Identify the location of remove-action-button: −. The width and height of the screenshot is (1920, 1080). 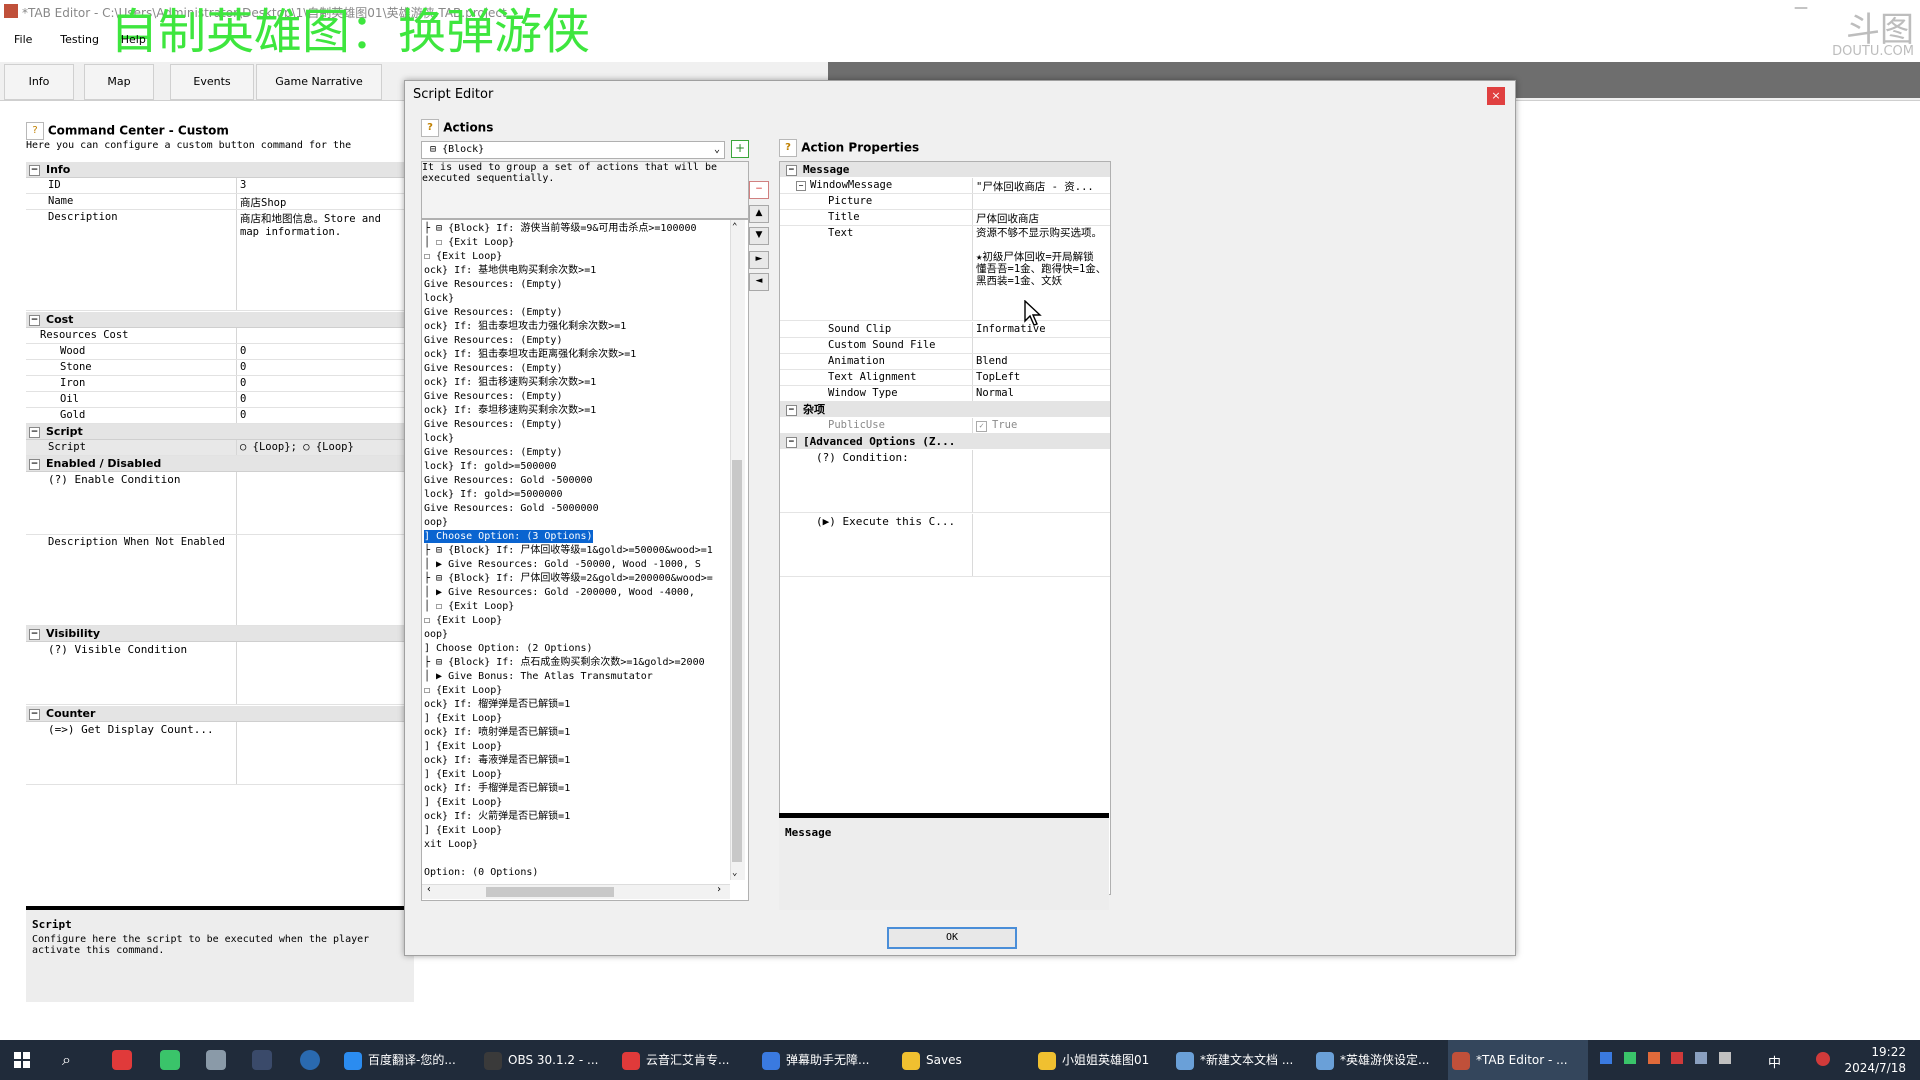
(759, 190).